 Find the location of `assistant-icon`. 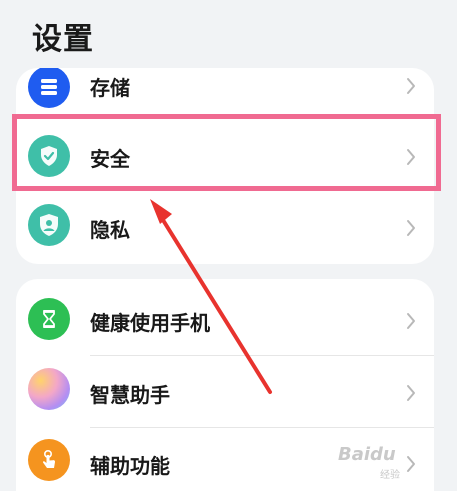

assistant-icon is located at coordinates (49, 389).